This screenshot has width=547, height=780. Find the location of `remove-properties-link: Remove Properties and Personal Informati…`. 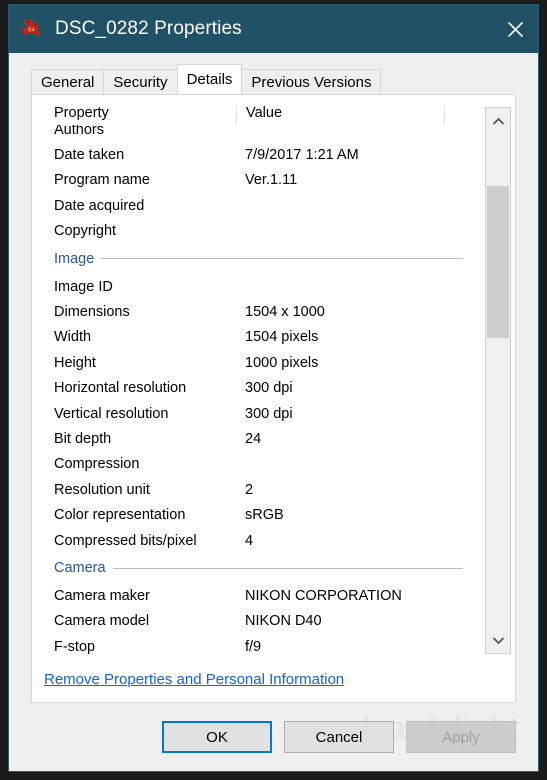

remove-properties-link: Remove Properties and Personal Informati… is located at coordinates (194, 679).